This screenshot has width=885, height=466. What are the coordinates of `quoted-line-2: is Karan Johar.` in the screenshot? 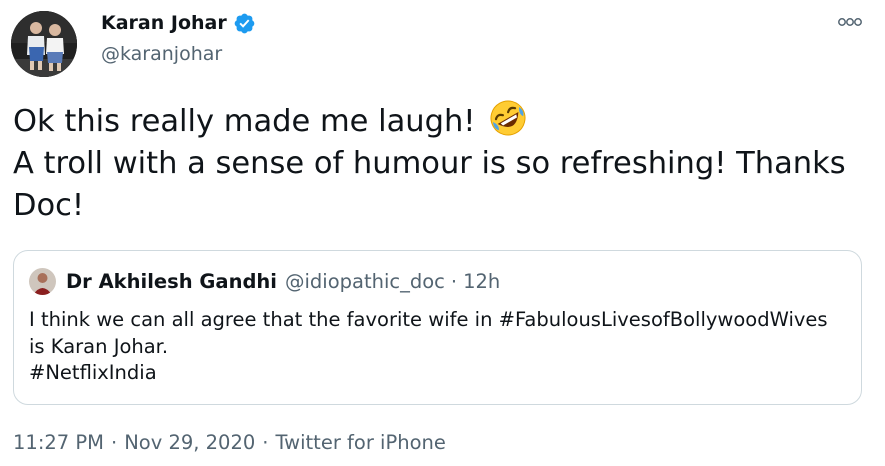 It's located at (99, 346).